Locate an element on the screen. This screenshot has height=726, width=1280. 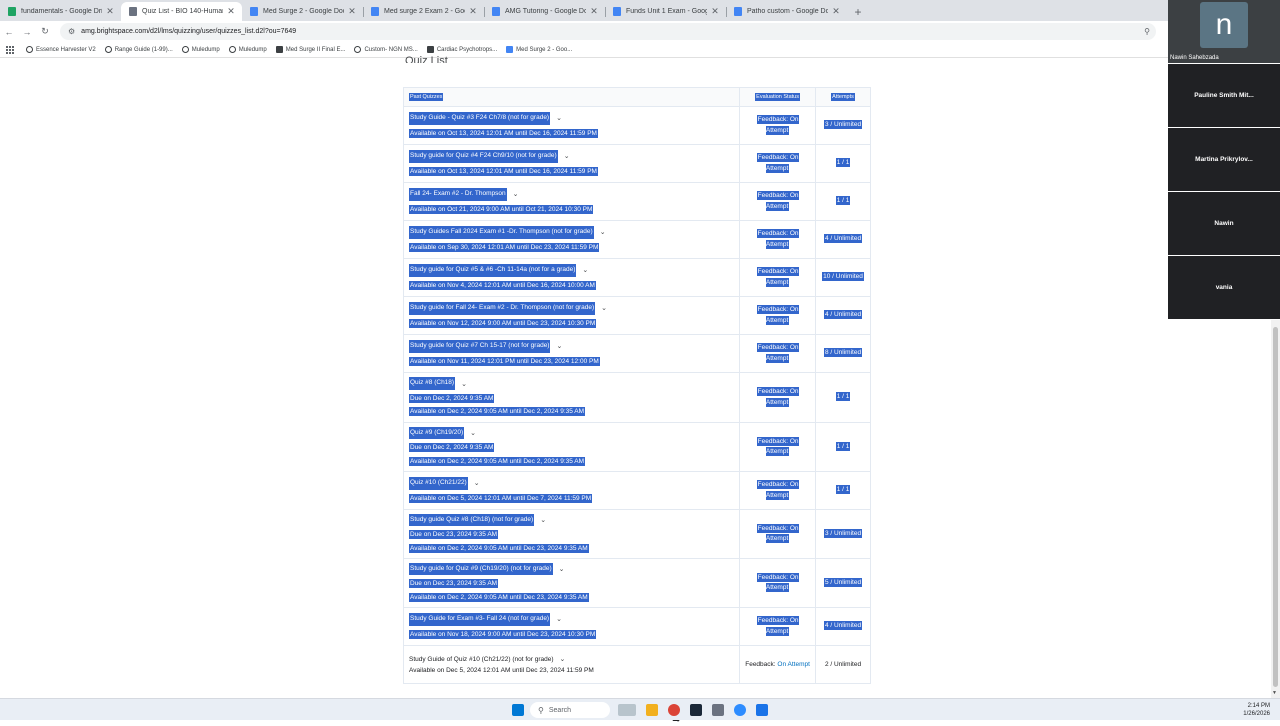
apps-grid-icon is located at coordinates (10, 49).